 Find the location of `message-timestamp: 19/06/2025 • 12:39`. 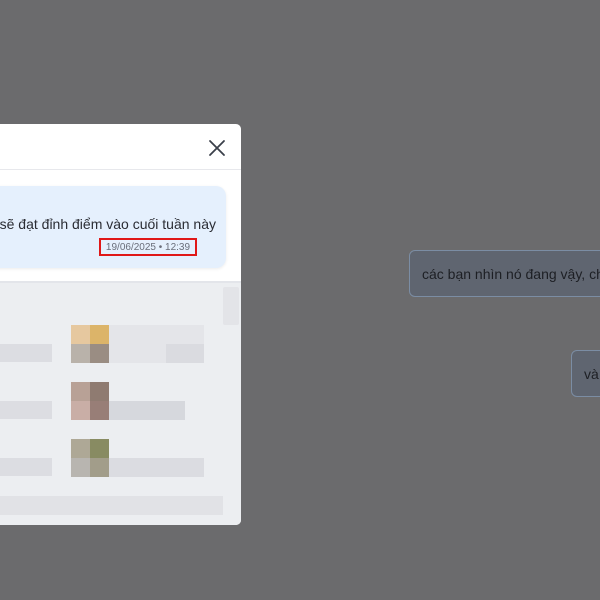

message-timestamp: 19/06/2025 • 12:39 is located at coordinates (148, 247).